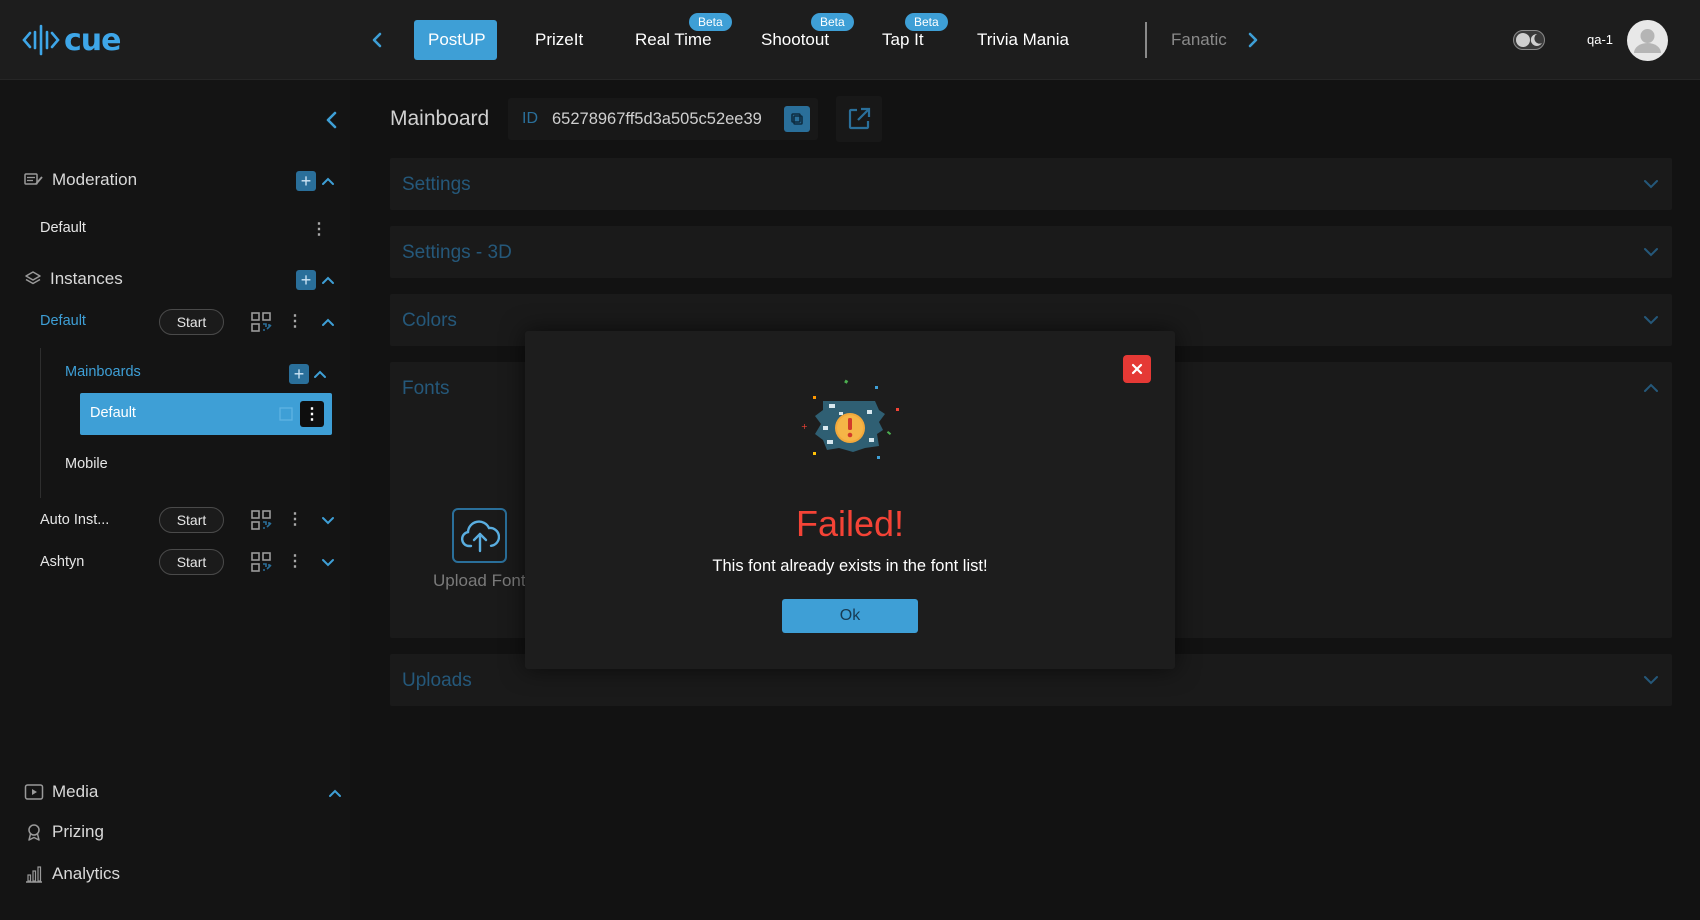 This screenshot has height=920, width=1700. What do you see at coordinates (95, 179) in the screenshot?
I see `sidebar-section-label: Moderation` at bounding box center [95, 179].